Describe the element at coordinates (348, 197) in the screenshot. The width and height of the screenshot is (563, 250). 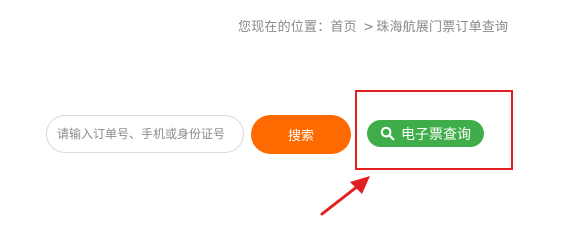
I see `annotation-arrow-icon` at that location.